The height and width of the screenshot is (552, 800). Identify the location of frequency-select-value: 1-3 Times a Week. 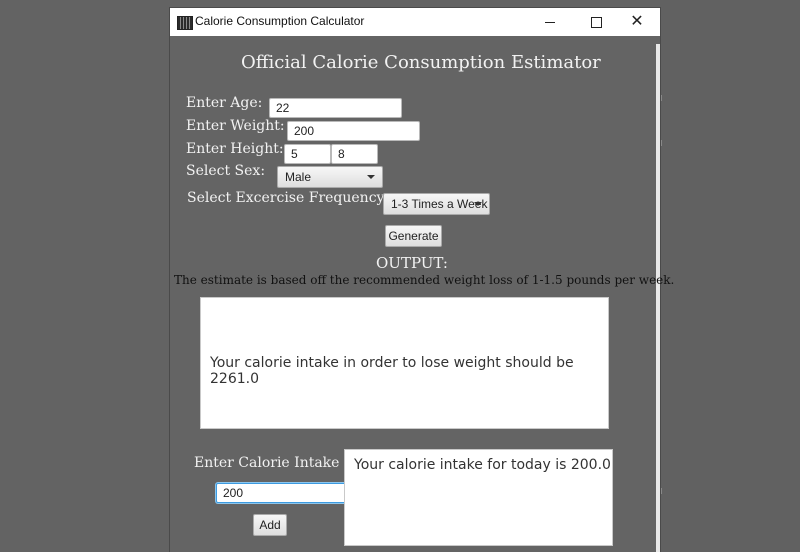
(439, 204).